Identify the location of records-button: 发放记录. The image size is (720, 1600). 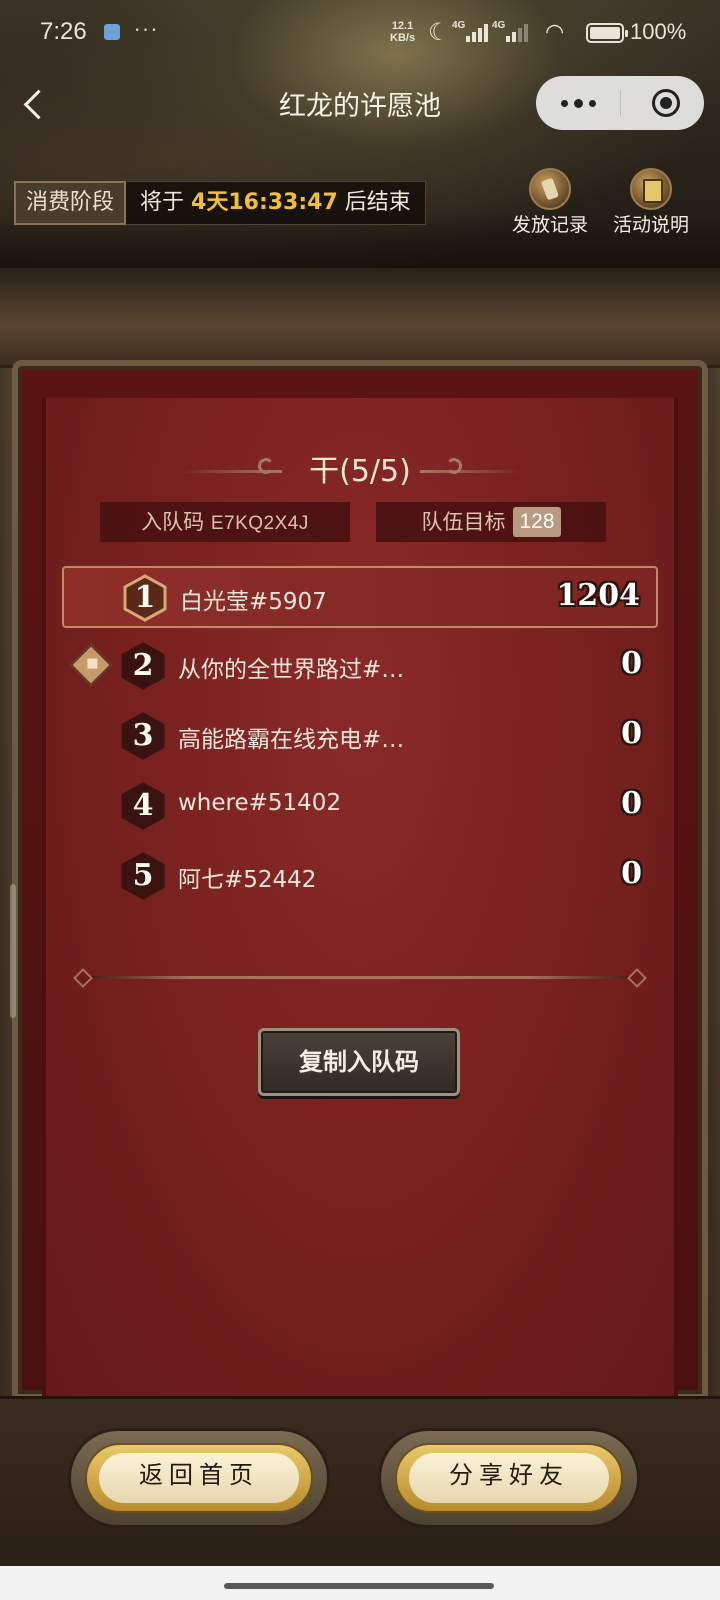
(550, 202).